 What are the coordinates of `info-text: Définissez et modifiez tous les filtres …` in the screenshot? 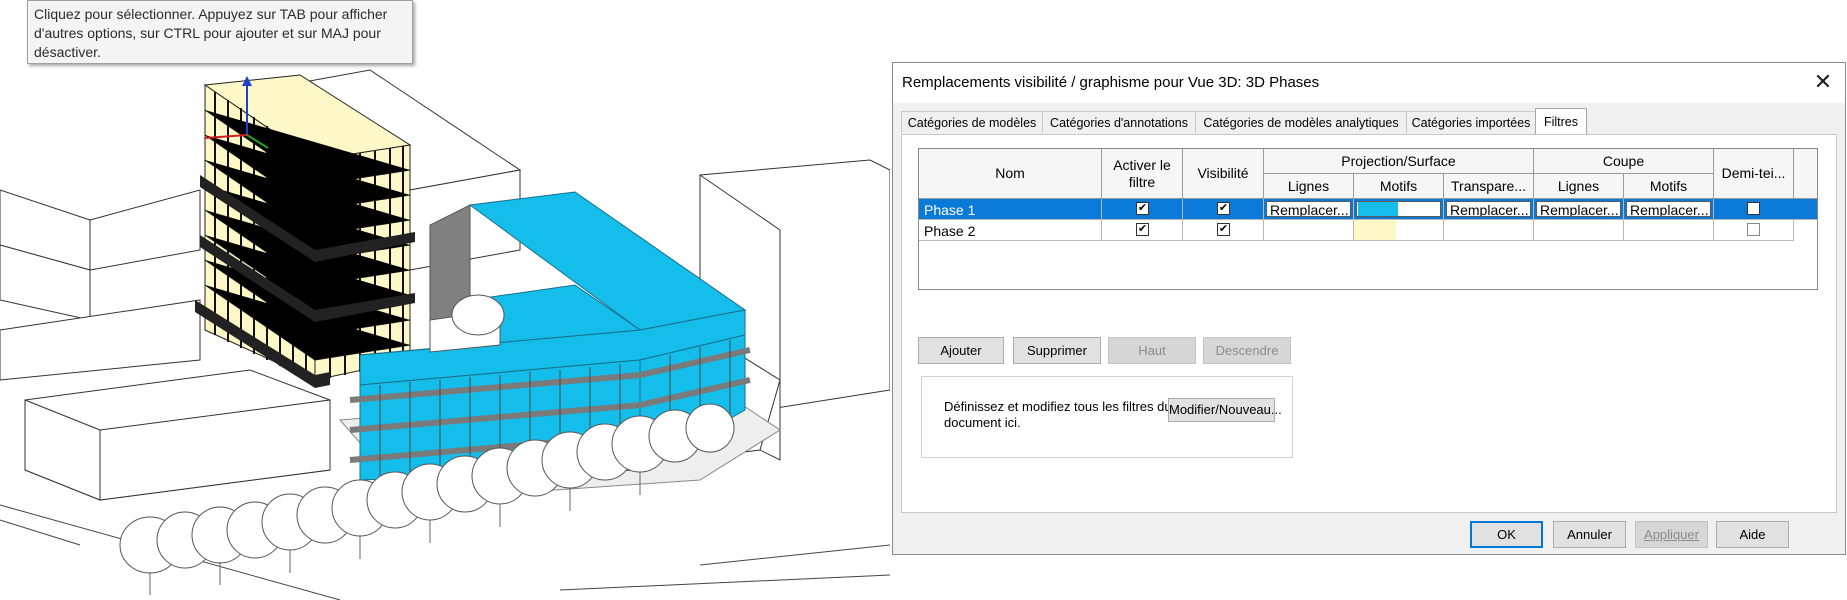 It's located at (1058, 414).